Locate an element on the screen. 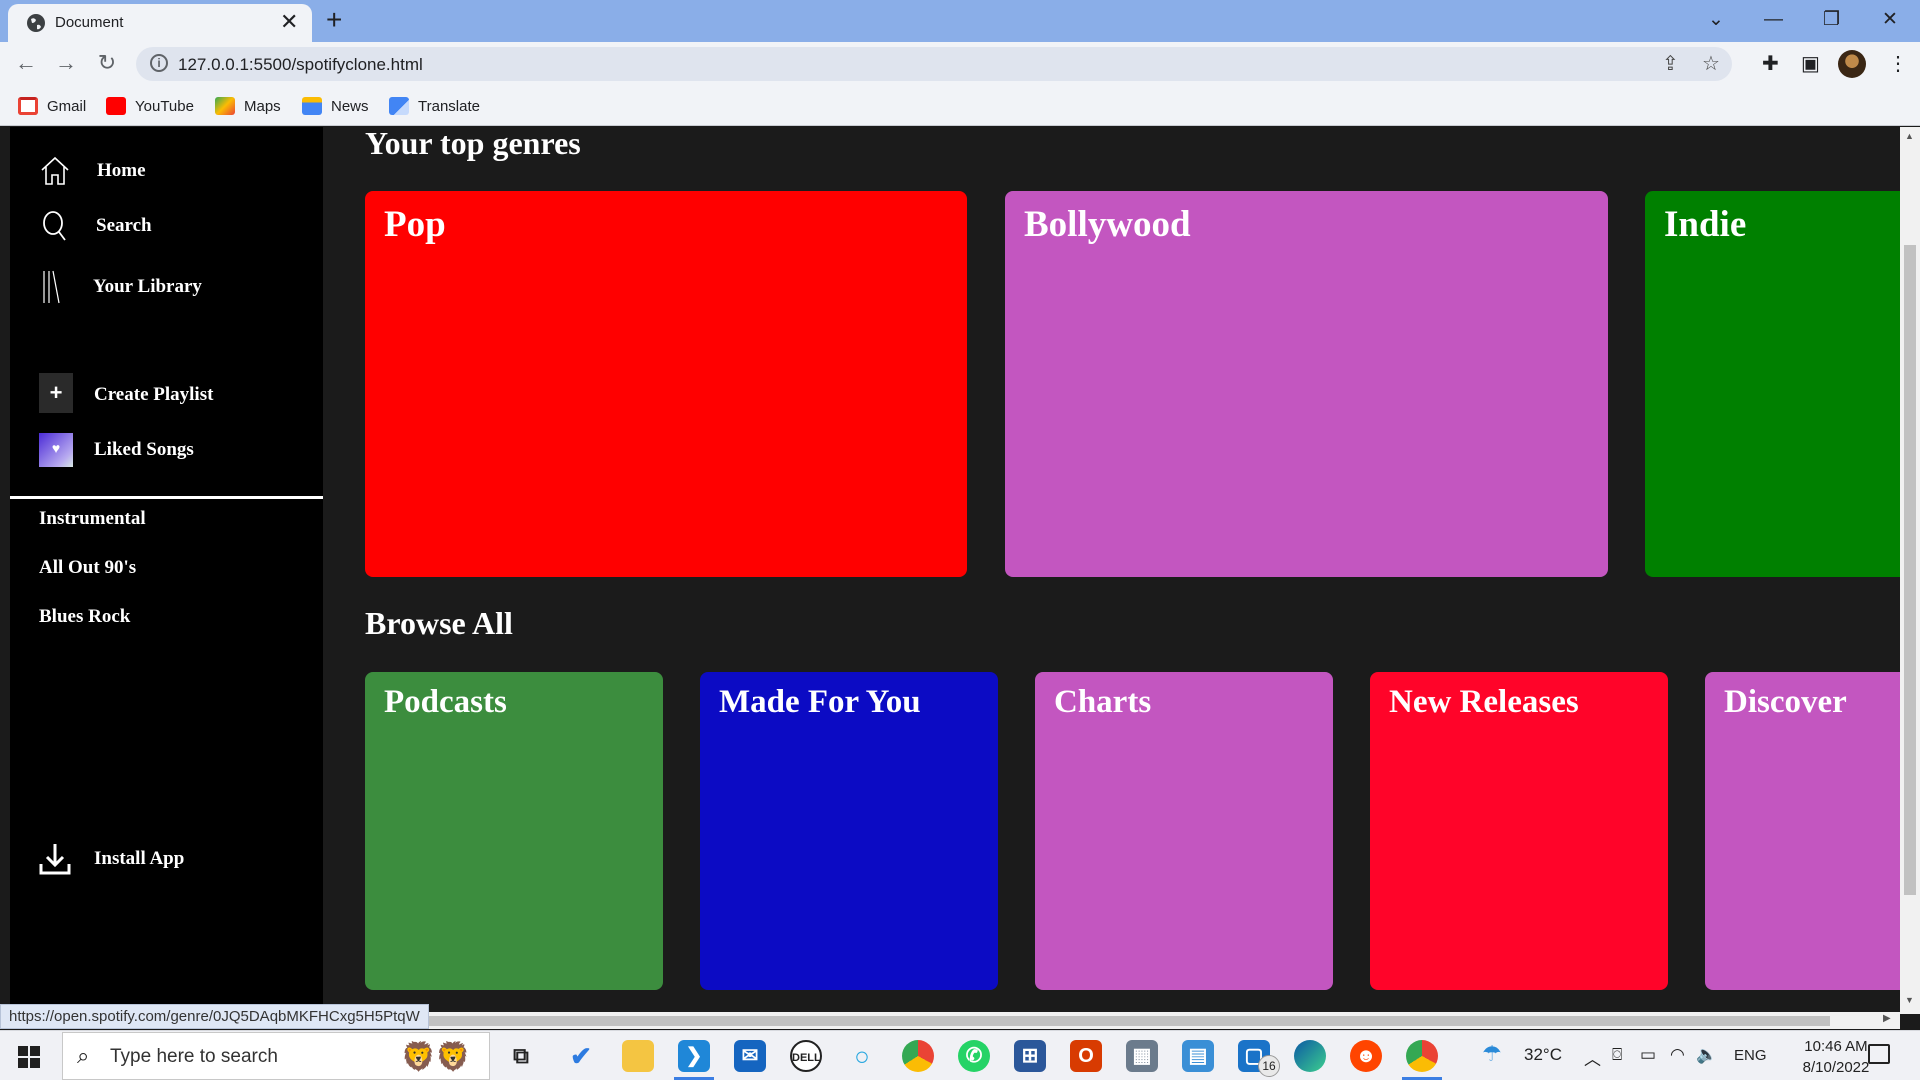  chrome-active-icon is located at coordinates (1422, 1060).